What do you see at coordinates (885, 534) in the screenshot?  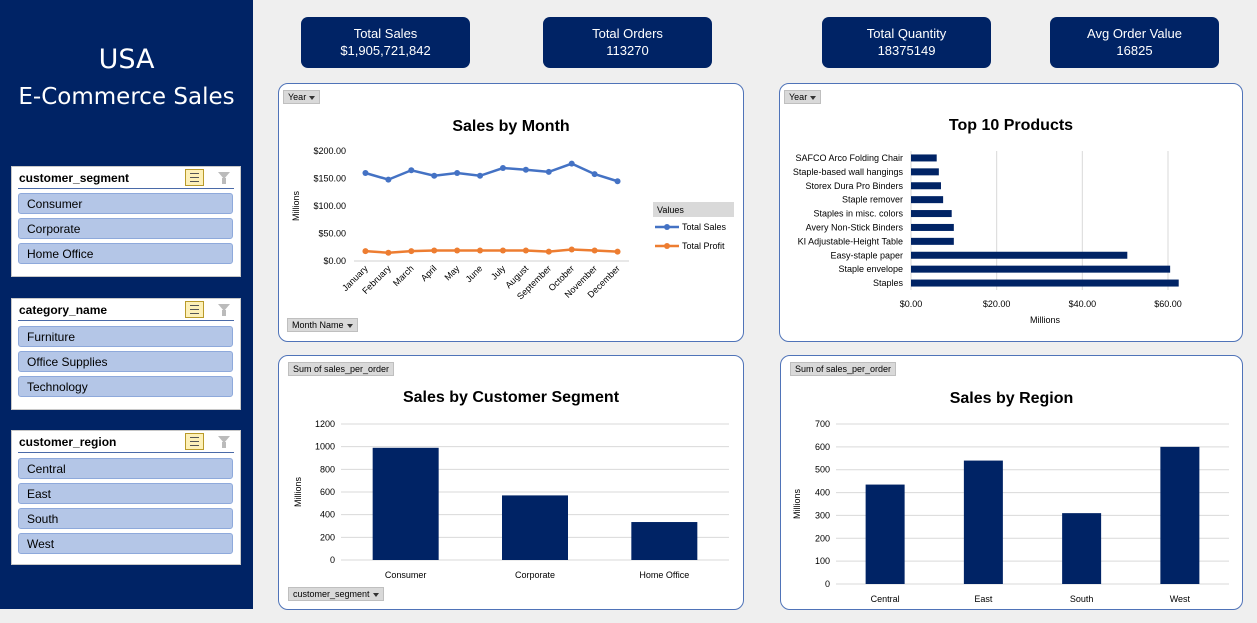 I see `bar-central` at bounding box center [885, 534].